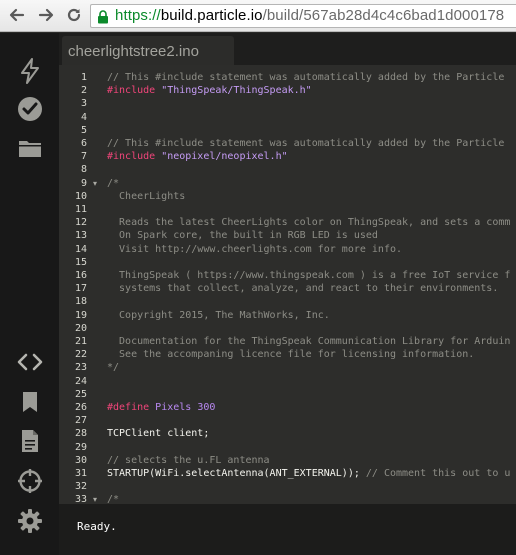  I want to click on code-line: #define Pixels 300, so click(308, 407).